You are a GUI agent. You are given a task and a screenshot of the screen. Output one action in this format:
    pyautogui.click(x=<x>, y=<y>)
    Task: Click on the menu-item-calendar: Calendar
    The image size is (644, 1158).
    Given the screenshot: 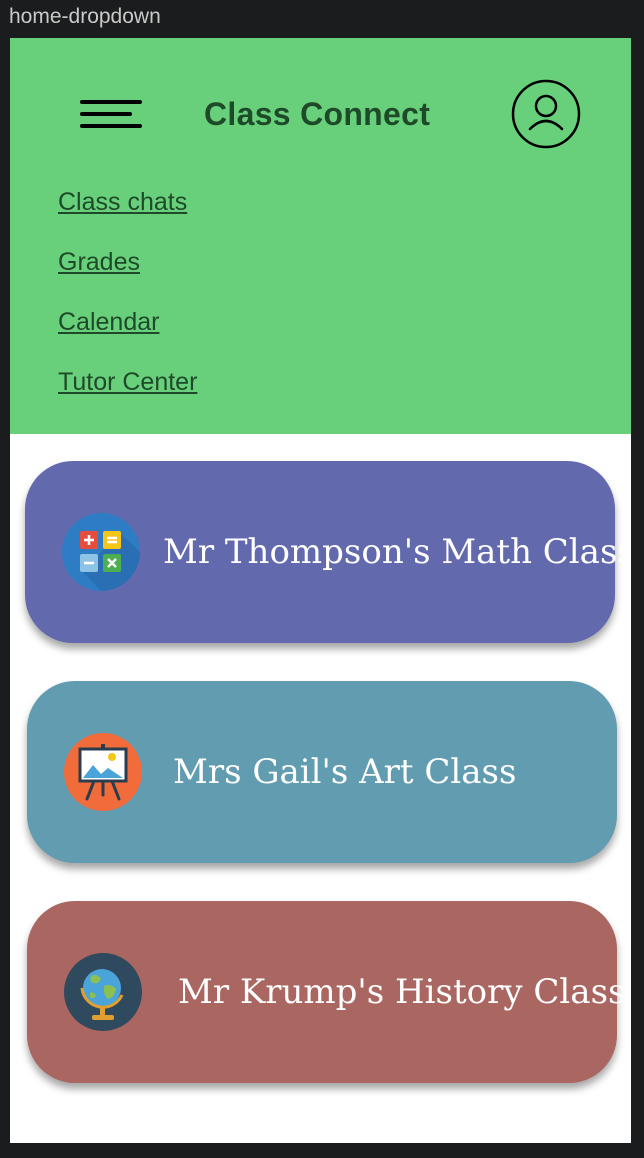 What is the action you would take?
    pyautogui.click(x=127, y=322)
    